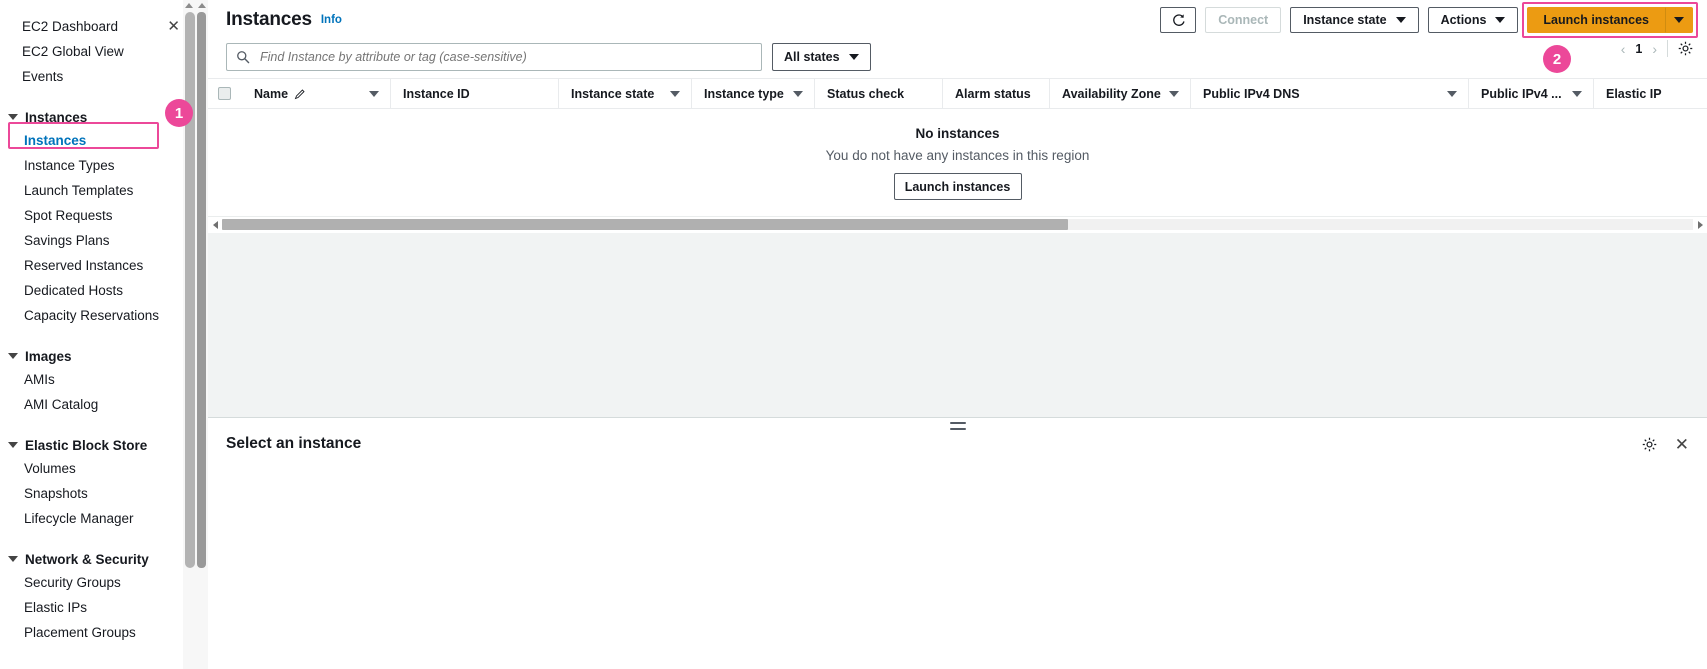 The image size is (1707, 669). What do you see at coordinates (98, 140) in the screenshot?
I see `sidebar-item-instances: Instances` at bounding box center [98, 140].